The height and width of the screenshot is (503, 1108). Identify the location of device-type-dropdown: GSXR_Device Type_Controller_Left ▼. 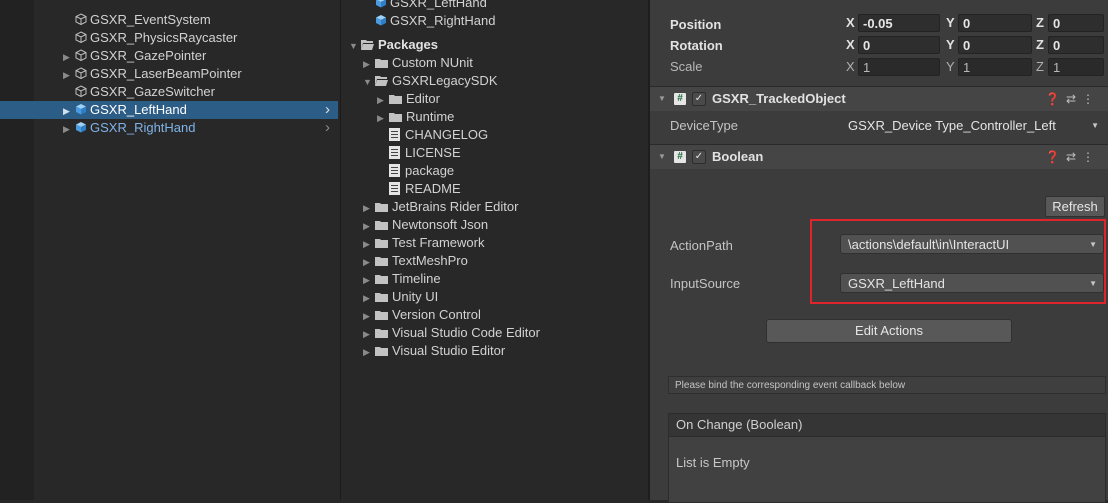
(973, 125).